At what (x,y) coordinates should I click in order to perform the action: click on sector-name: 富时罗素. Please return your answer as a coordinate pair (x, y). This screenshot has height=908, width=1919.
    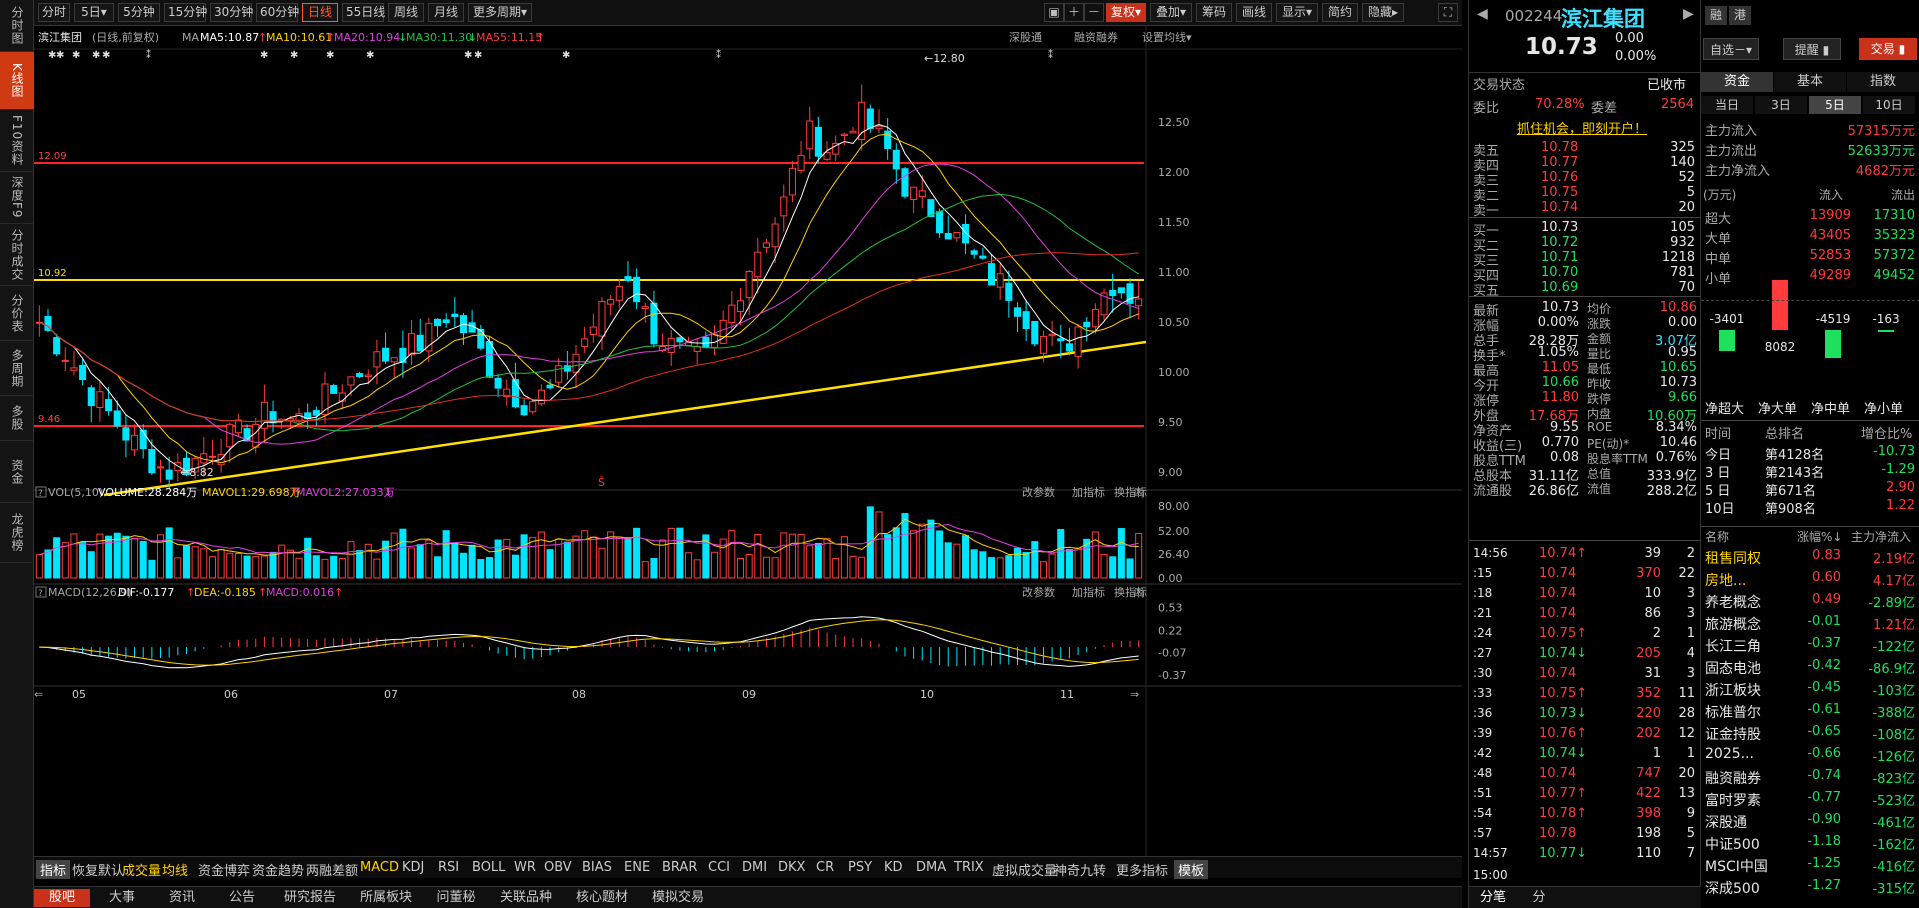
    Looking at the image, I should click on (1733, 800).